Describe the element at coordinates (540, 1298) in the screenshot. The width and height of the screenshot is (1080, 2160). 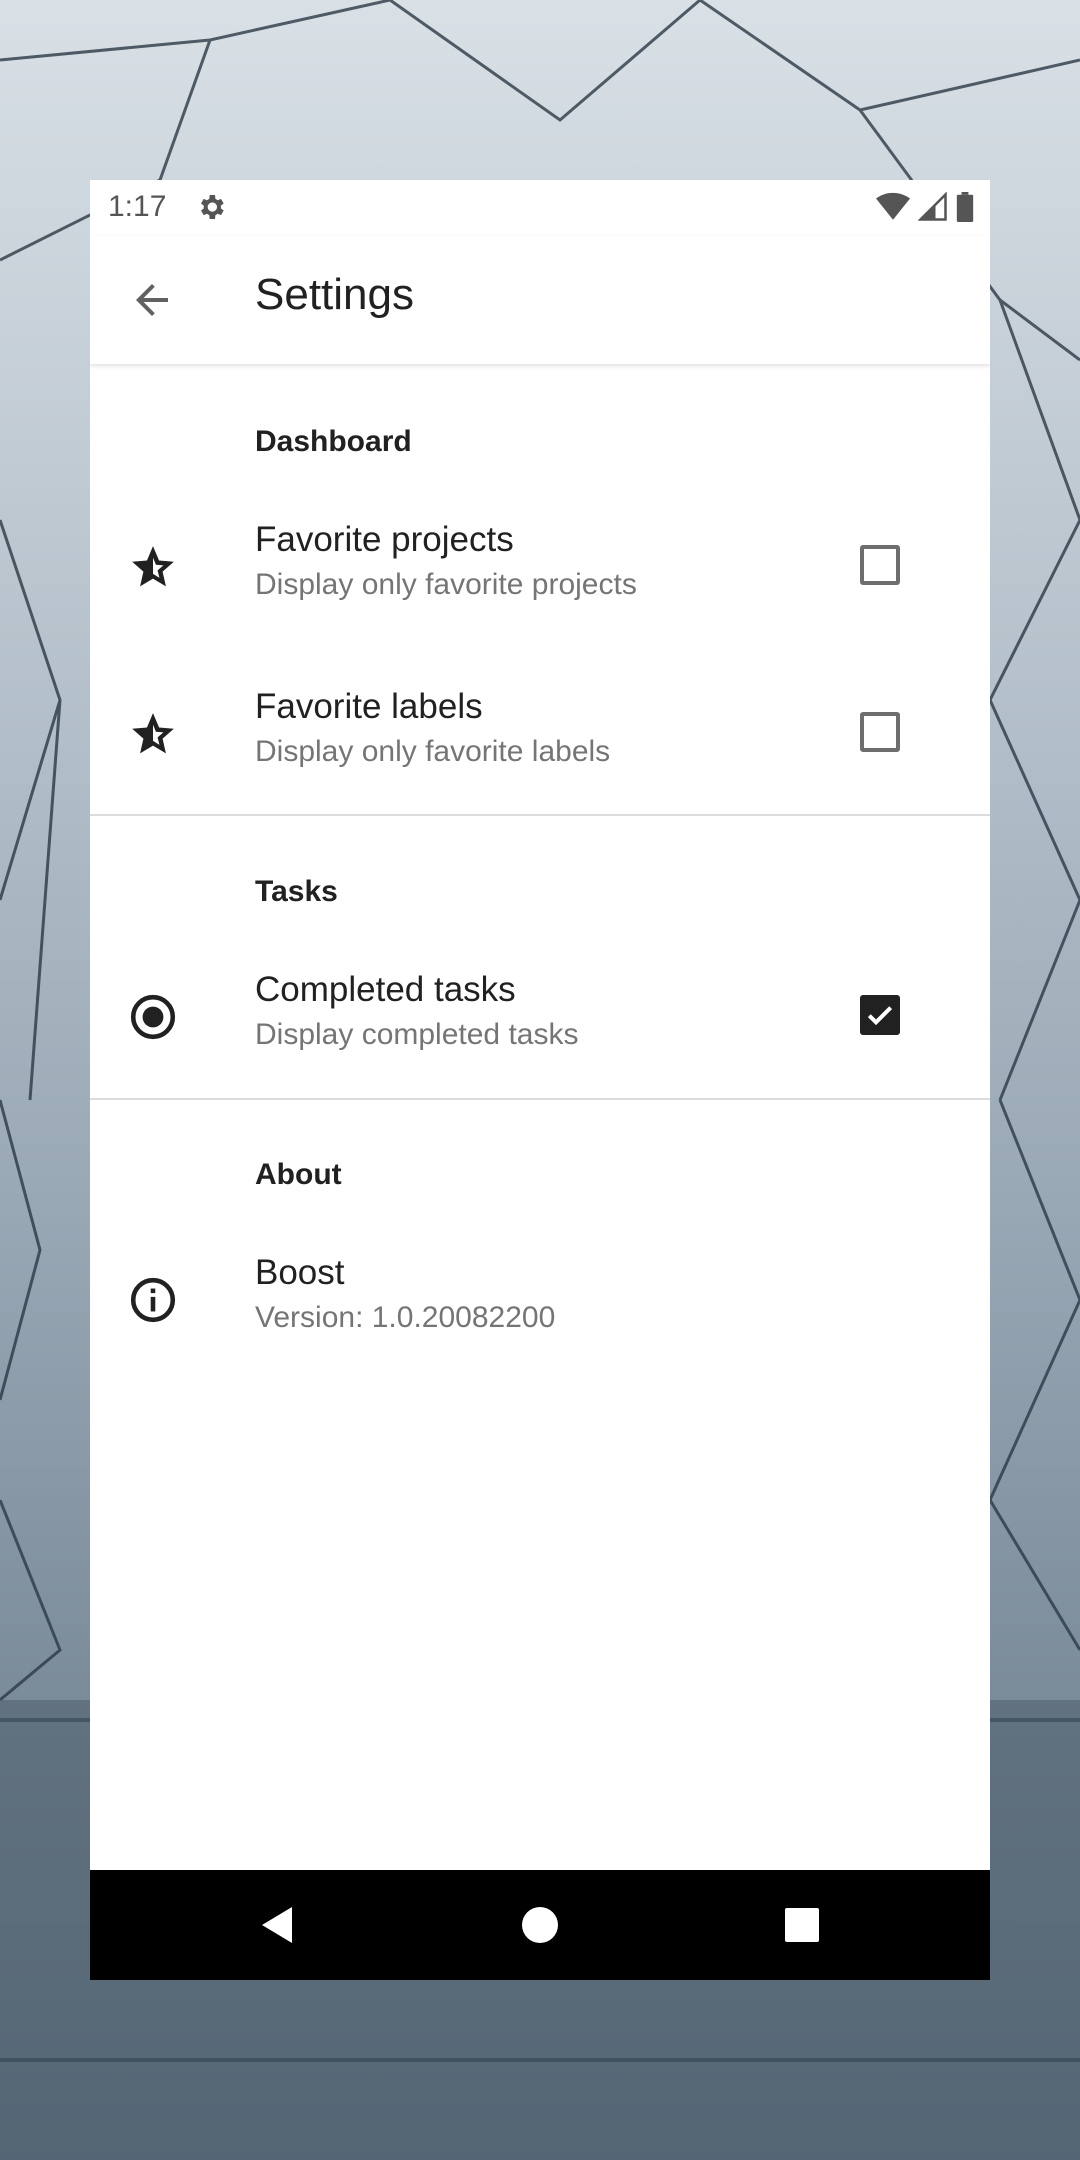
I see `pref-about-boost: Boost Version: 1.0.20082200` at that location.